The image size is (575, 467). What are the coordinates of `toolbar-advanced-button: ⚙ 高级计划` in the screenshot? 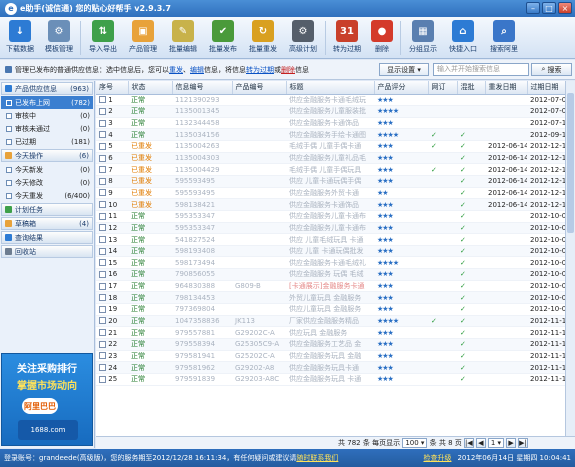 It's located at (303, 38).